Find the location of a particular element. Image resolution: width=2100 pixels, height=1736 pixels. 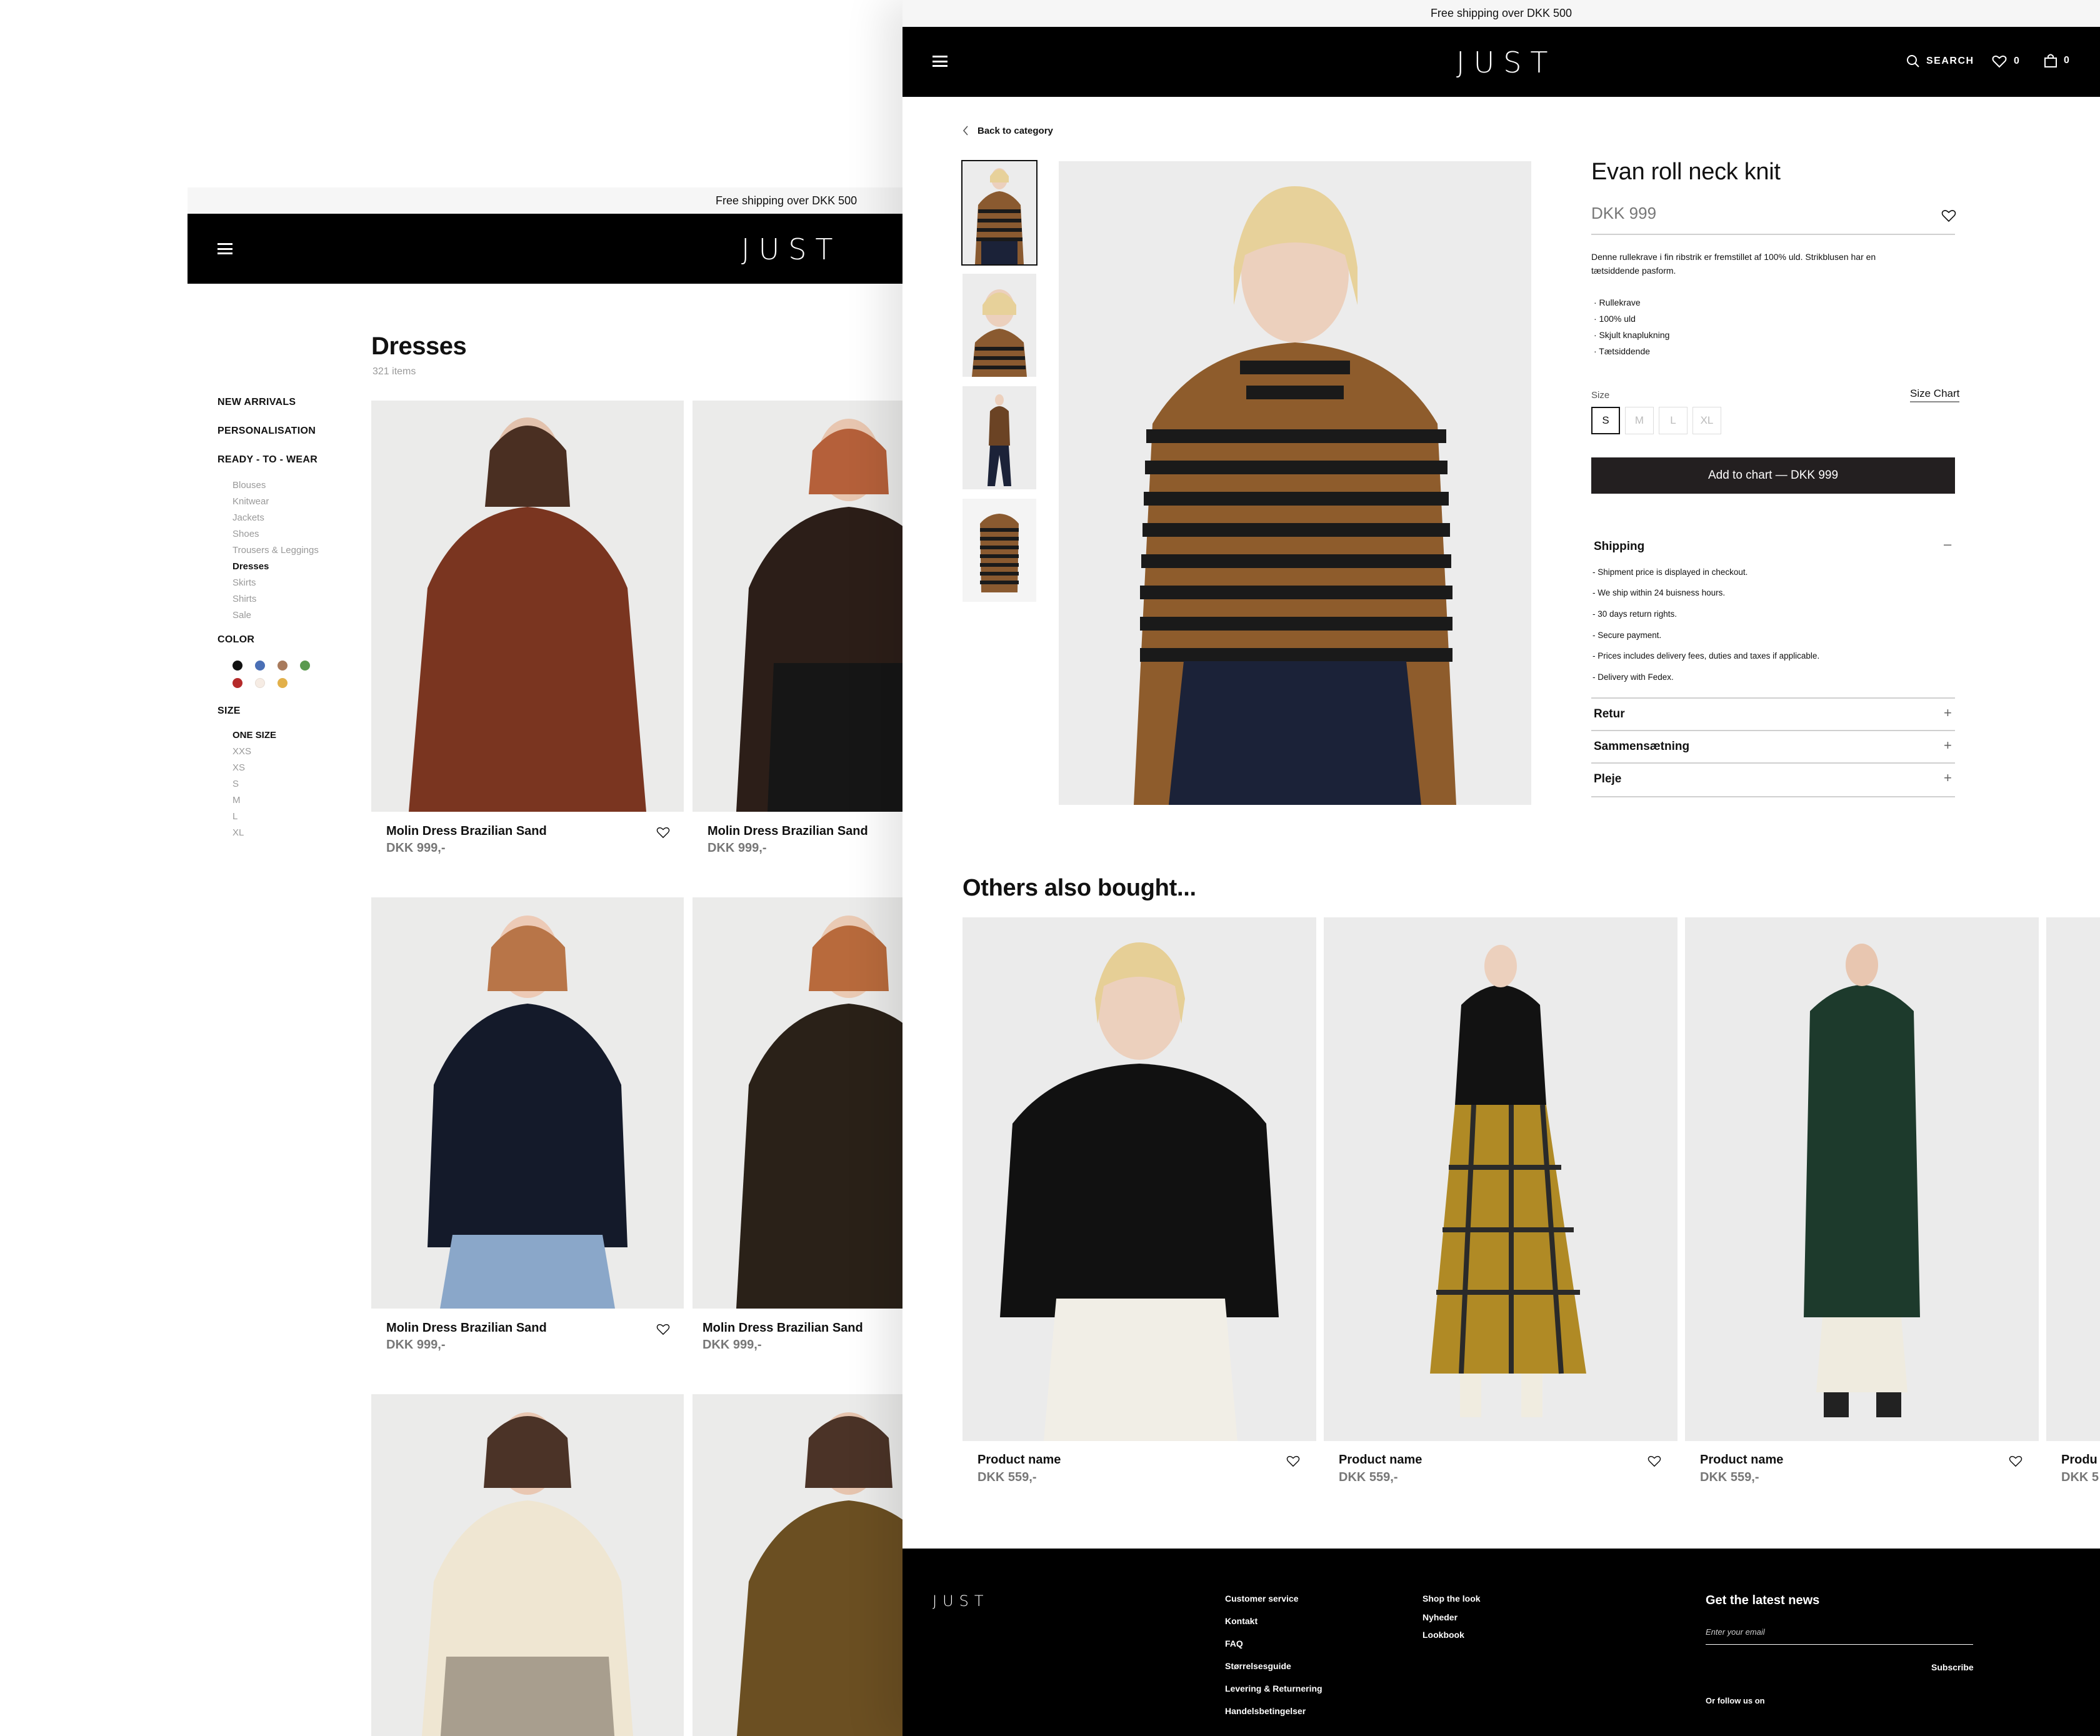

size-chart-link: Size Chart is located at coordinates (1935, 394).